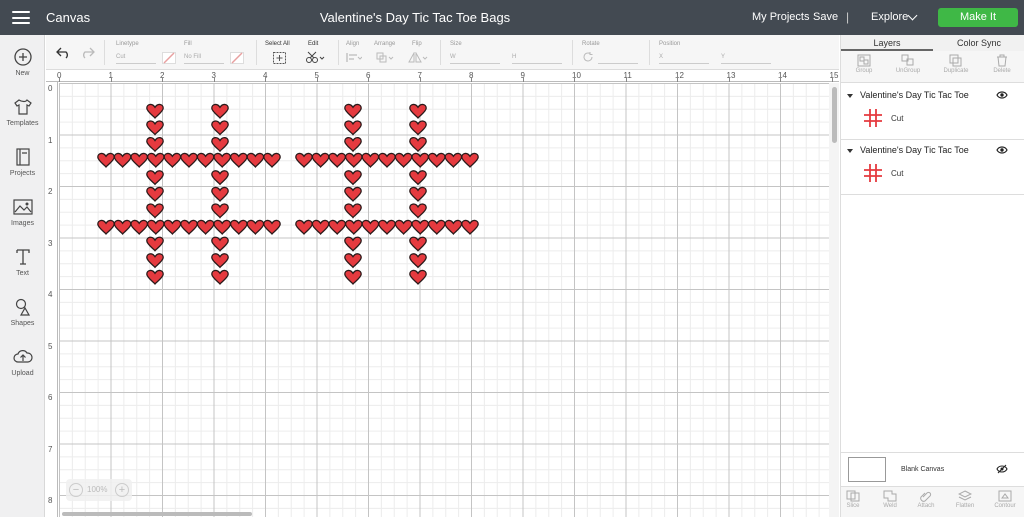  Describe the element at coordinates (76, 490) in the screenshot. I see `zoom-out-button: −` at that location.